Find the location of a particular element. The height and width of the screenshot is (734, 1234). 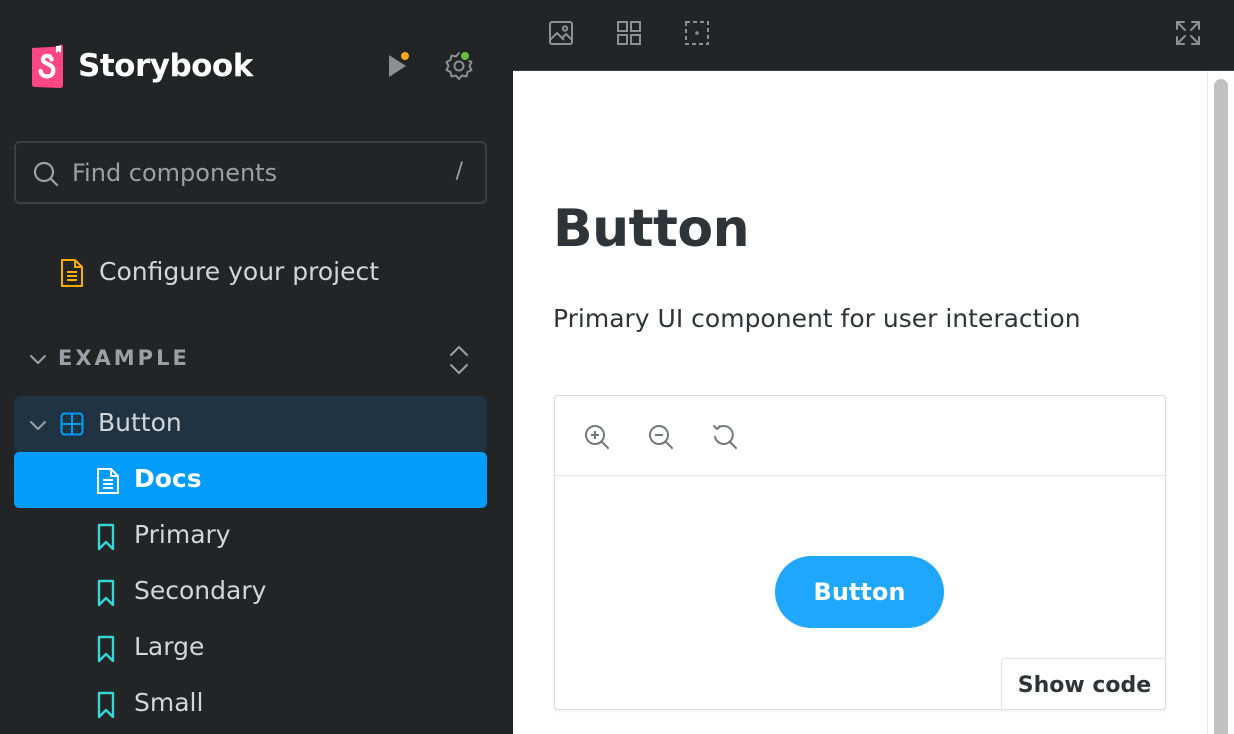

measure-icon is located at coordinates (697, 33).